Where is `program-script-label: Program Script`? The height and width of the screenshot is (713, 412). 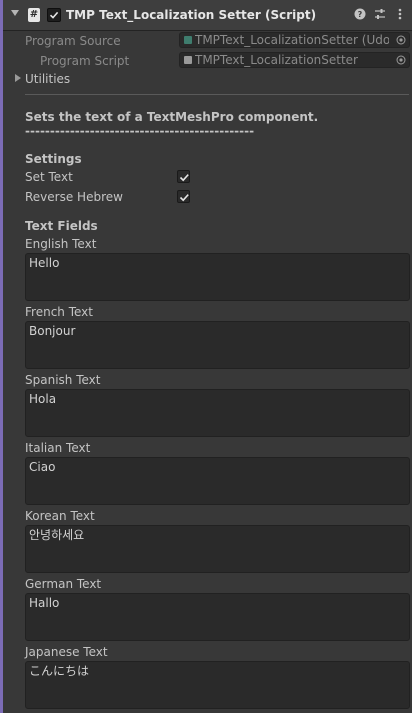
program-script-label: Program Script is located at coordinates (85, 61).